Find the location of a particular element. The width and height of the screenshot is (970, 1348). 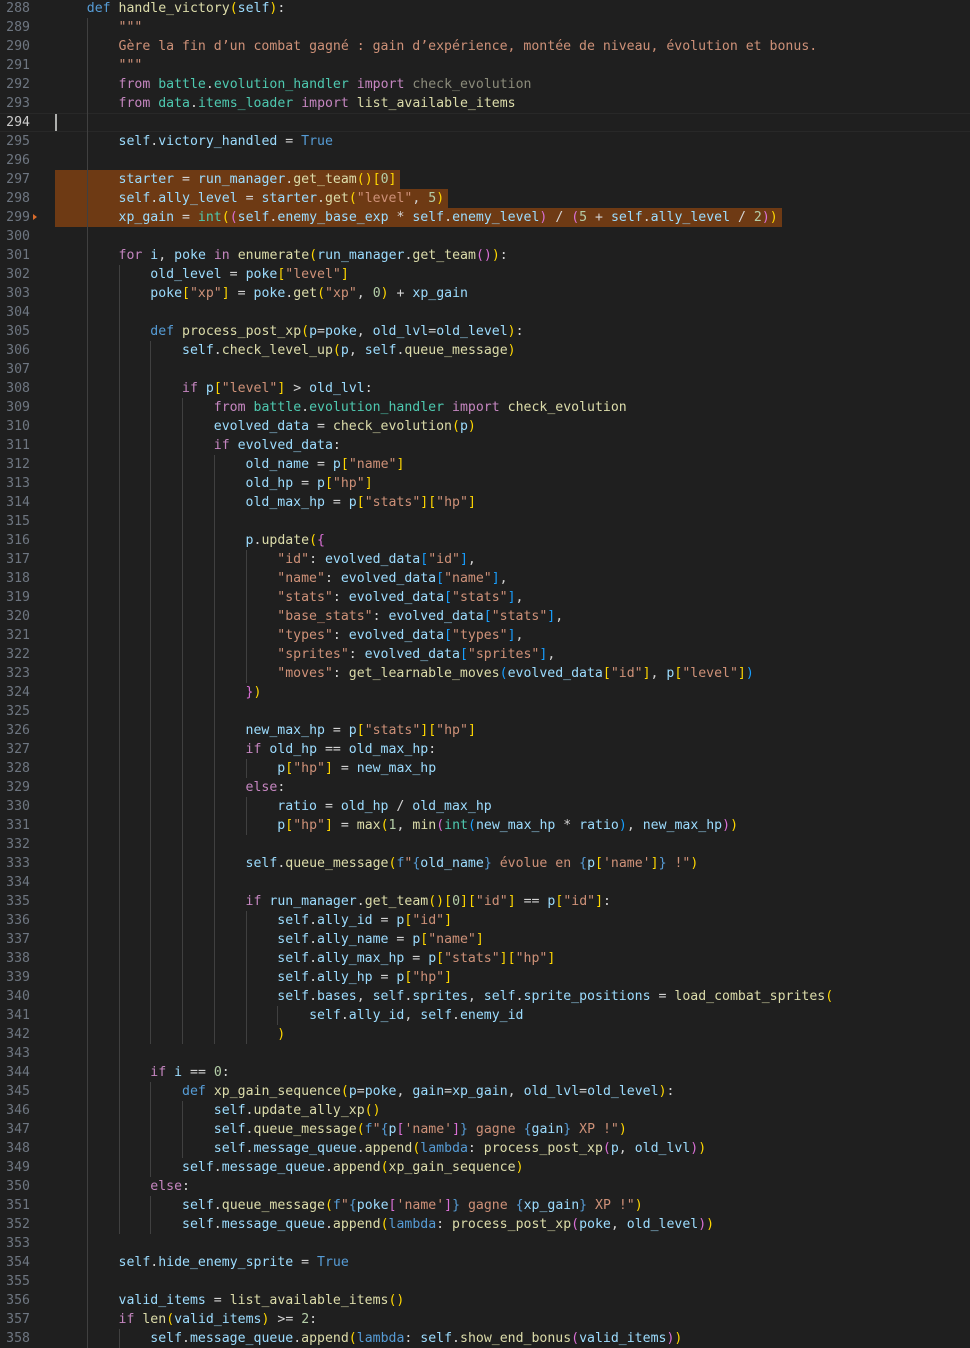

code-token: , is located at coordinates (364, 293).